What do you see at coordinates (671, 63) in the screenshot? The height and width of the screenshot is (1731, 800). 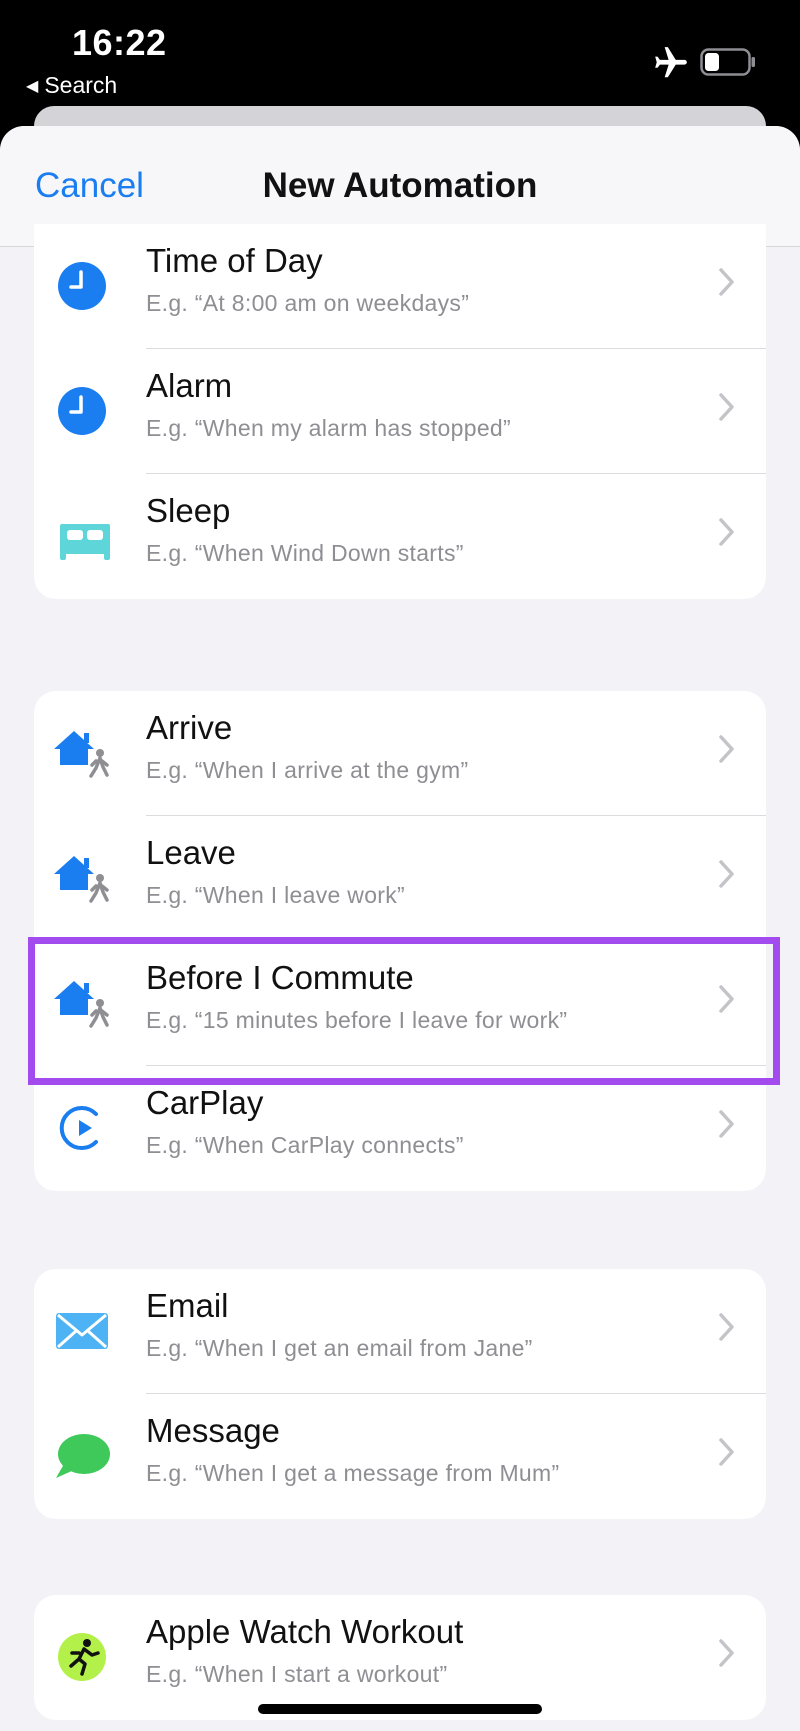 I see `airplane-mode-icon` at bounding box center [671, 63].